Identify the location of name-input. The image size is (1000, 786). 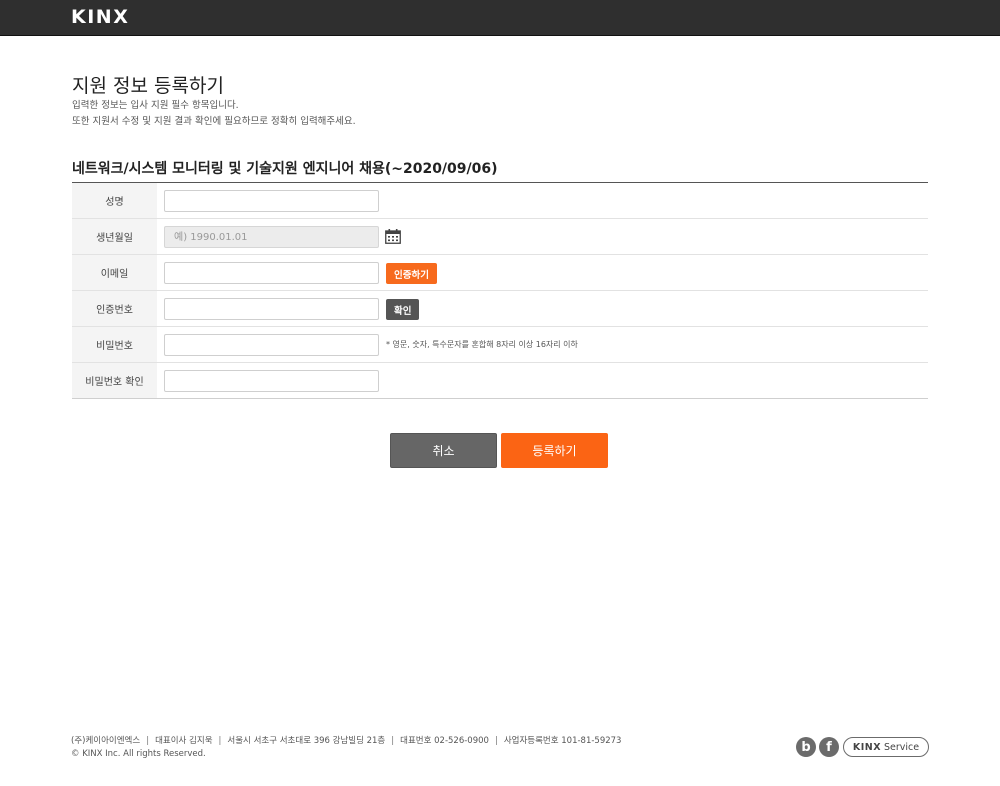
(271, 201).